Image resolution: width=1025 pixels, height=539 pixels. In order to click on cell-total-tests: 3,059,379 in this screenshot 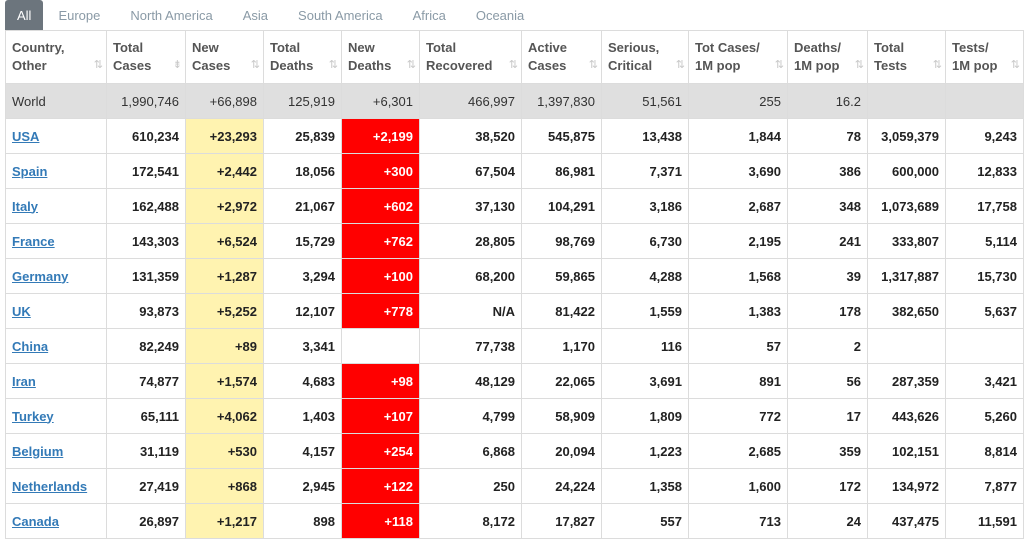, I will do `click(906, 136)`.